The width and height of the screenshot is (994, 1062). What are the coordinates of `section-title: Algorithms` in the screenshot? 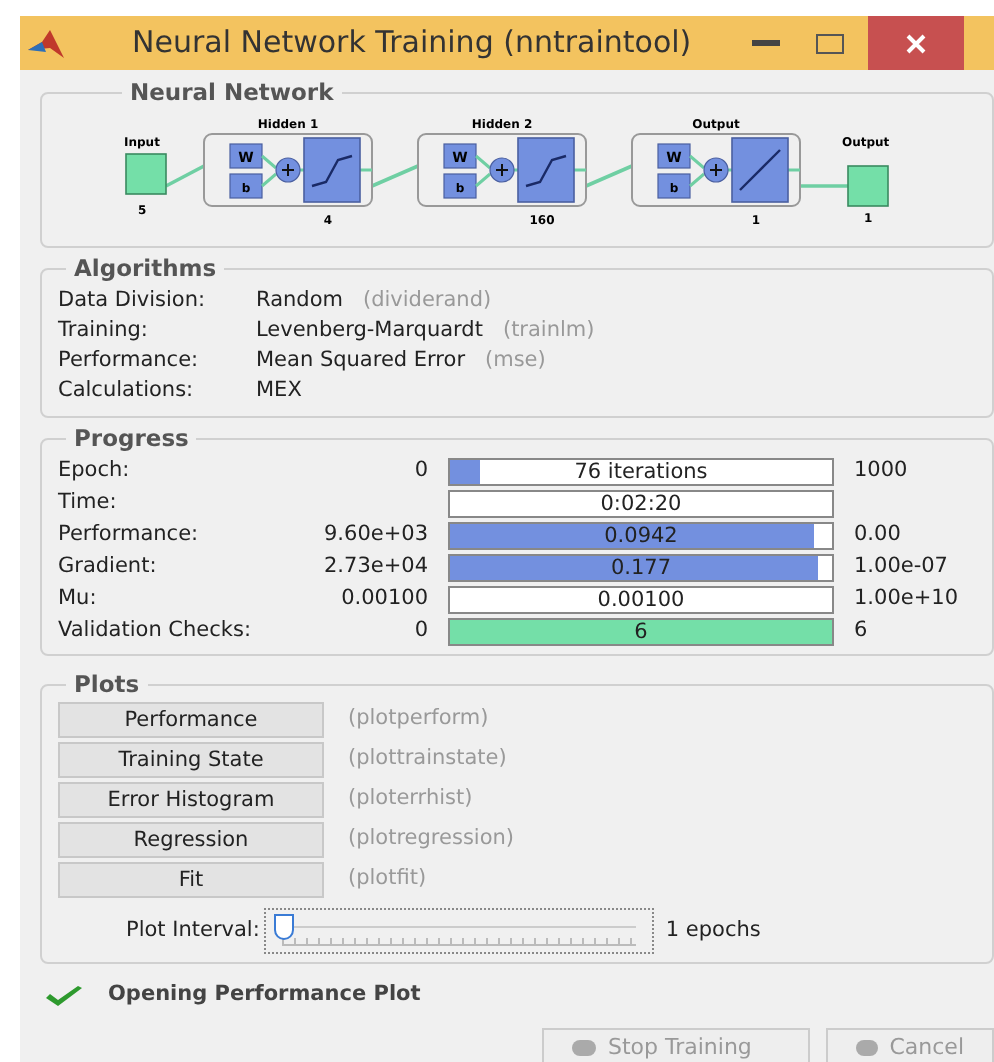 It's located at (145, 269).